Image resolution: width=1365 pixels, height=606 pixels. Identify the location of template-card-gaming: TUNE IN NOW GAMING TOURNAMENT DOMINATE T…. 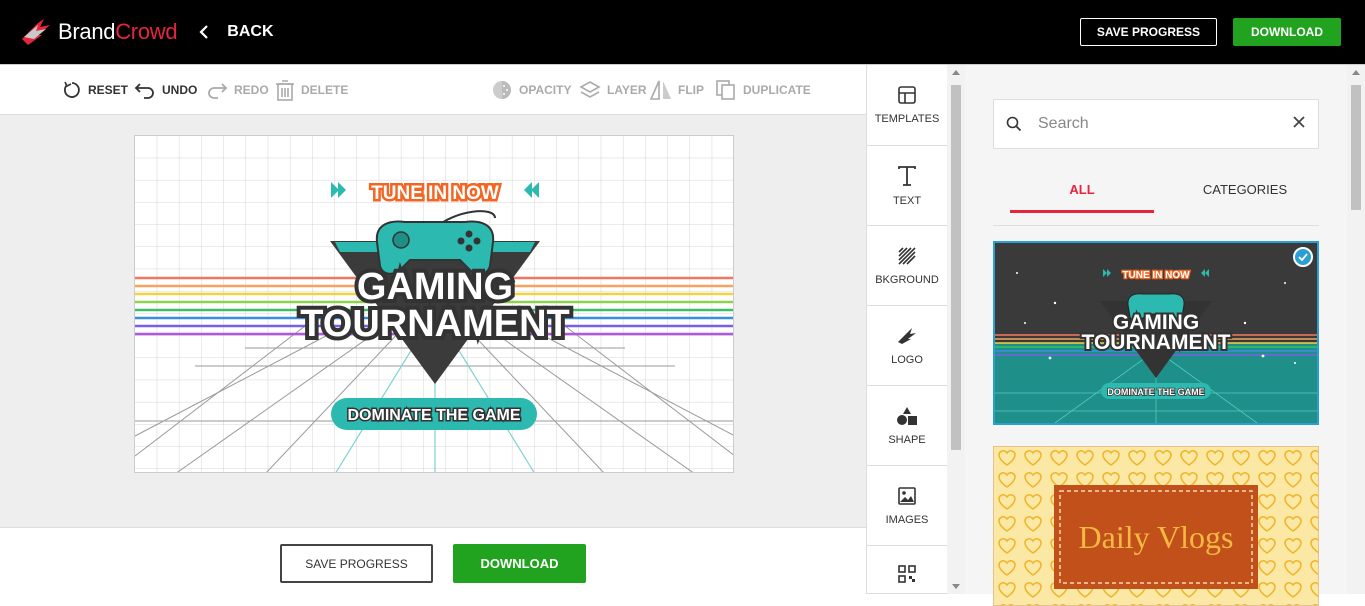
(1156, 333).